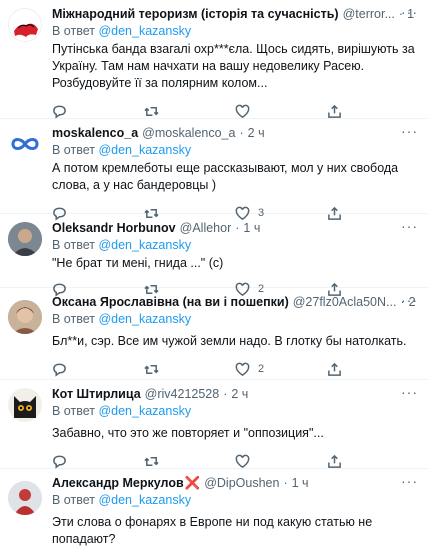  Describe the element at coordinates (281, 369) in the screenshot. I see `like-button: 2` at that location.